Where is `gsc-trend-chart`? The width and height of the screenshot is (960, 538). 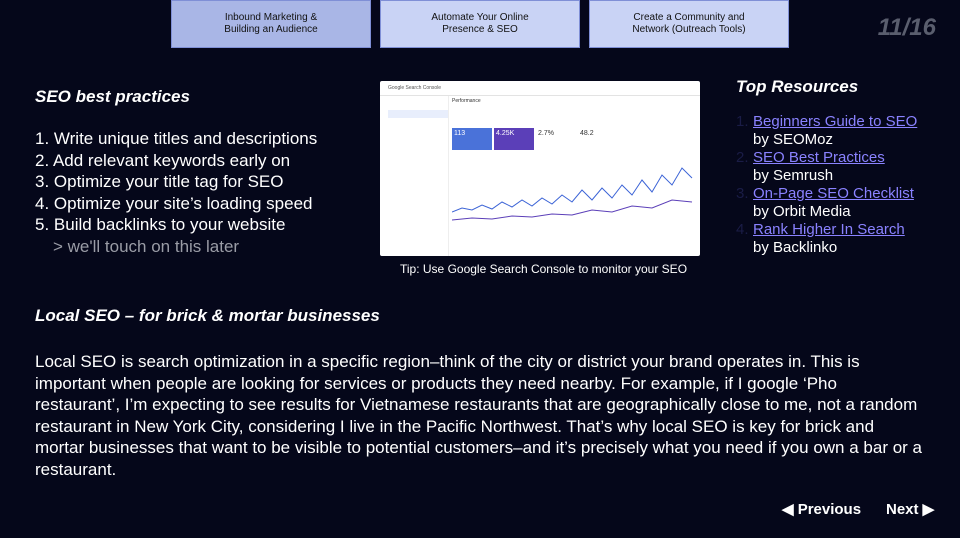
gsc-trend-chart is located at coordinates (572, 194).